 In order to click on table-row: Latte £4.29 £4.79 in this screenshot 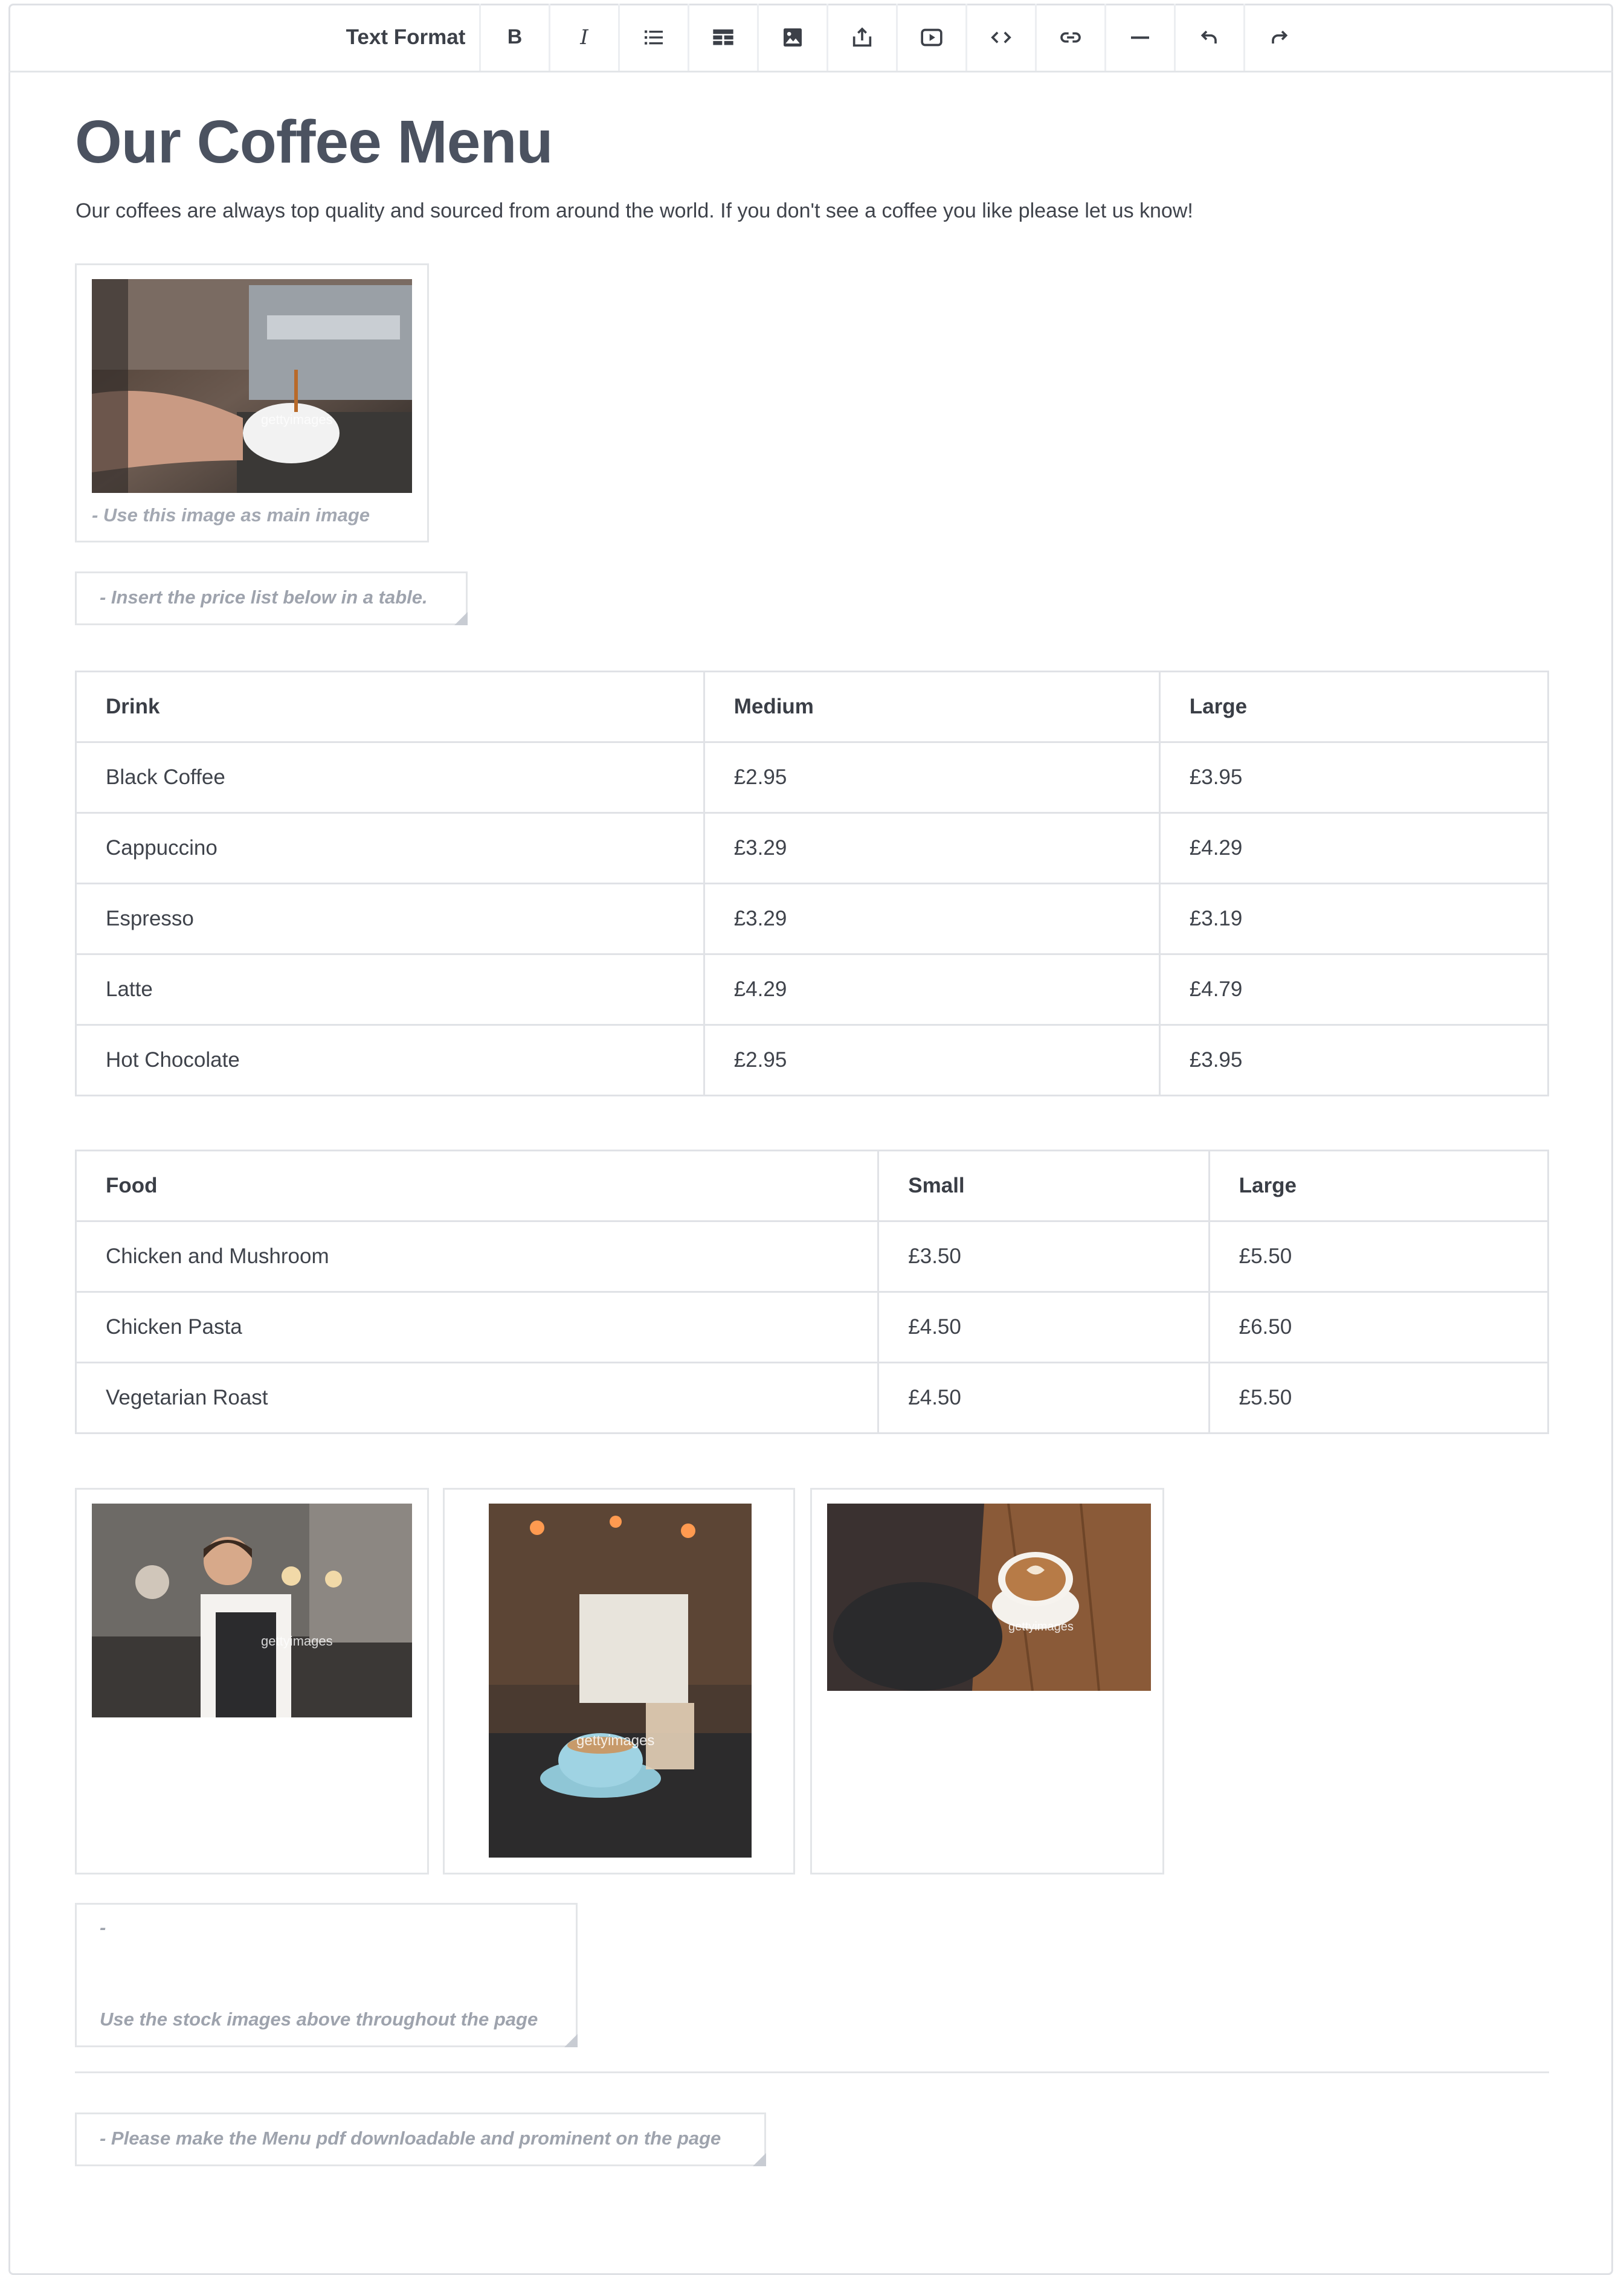, I will do `click(812, 990)`.